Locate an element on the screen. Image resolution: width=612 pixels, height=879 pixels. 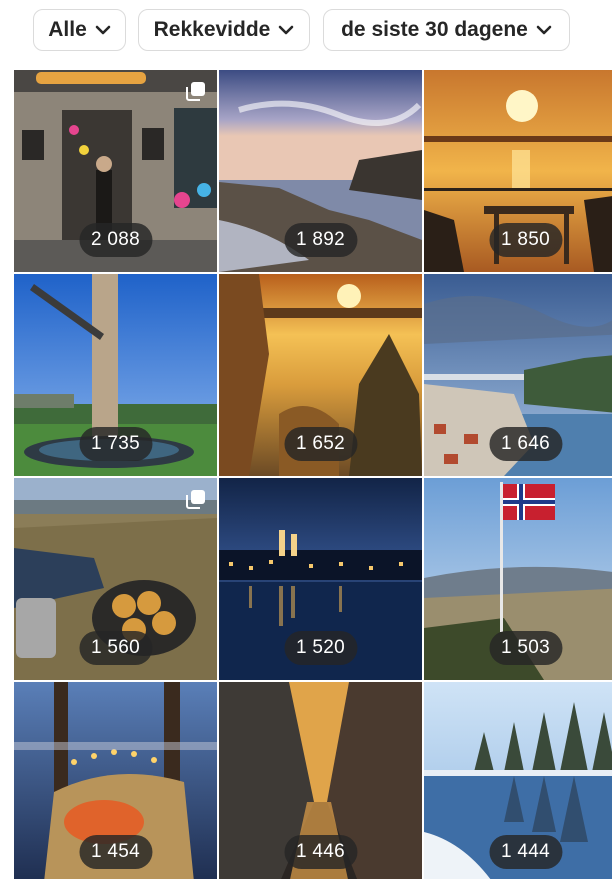
reach-count-badge: 1 892 is located at coordinates (320, 240).